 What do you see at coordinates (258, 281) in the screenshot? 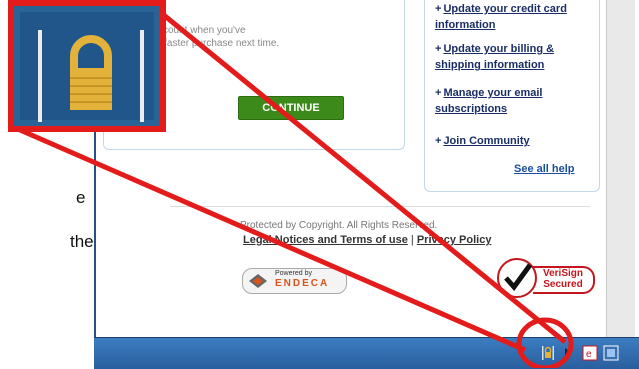
I see `endeca-logo-icon` at bounding box center [258, 281].